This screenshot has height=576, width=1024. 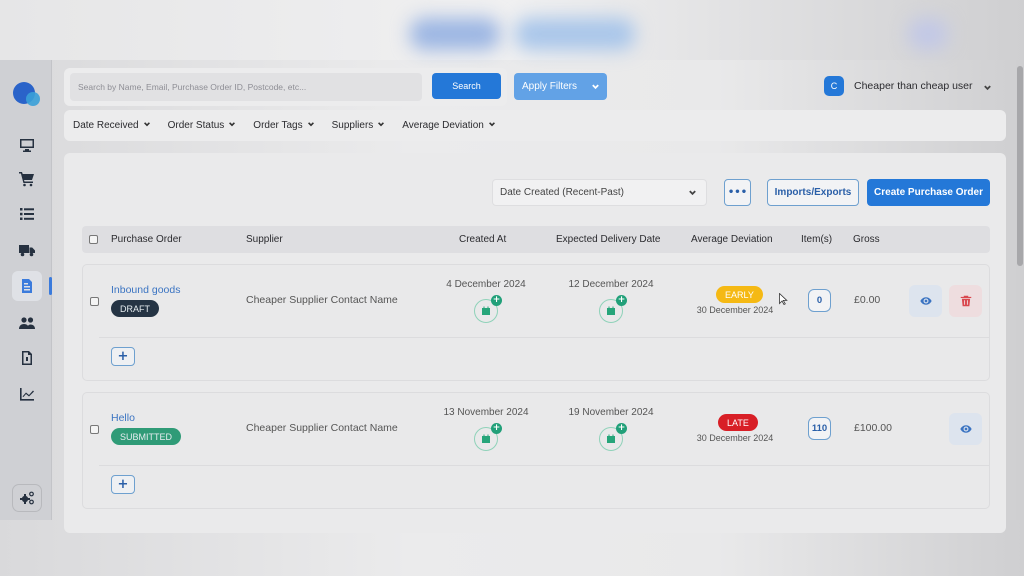 What do you see at coordinates (27, 96) in the screenshot?
I see `app-logo` at bounding box center [27, 96].